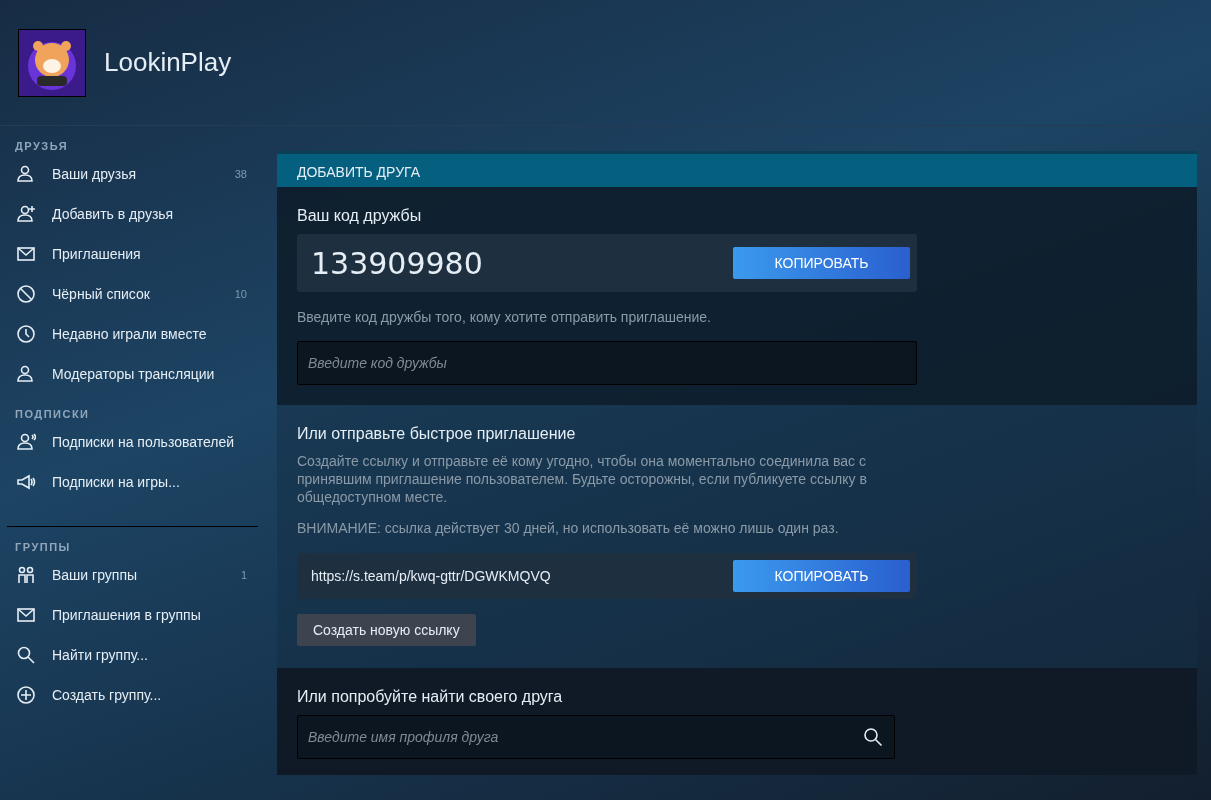  What do you see at coordinates (397, 263) in the screenshot?
I see `friend-code: 133909980` at bounding box center [397, 263].